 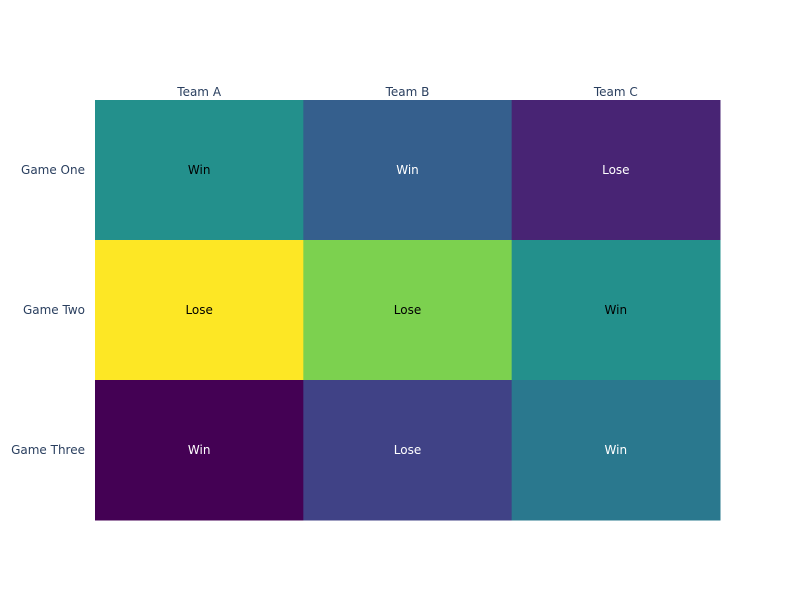 I want to click on x-tick-label: Team C, so click(x=615, y=92).